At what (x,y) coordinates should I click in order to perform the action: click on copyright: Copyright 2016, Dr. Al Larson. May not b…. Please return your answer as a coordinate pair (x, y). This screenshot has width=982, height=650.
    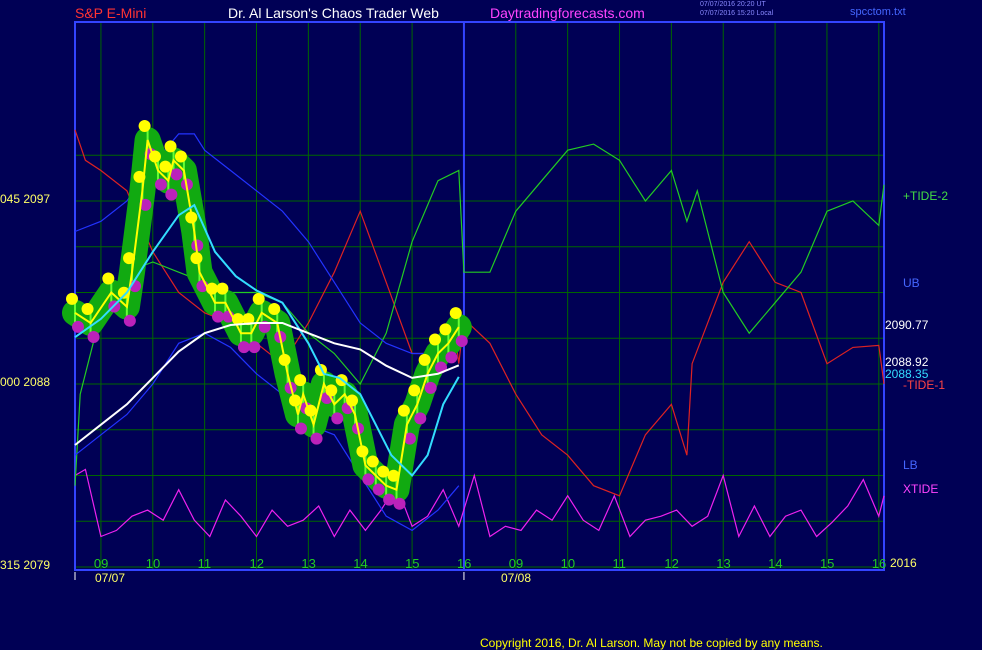
    Looking at the image, I should click on (651, 643).